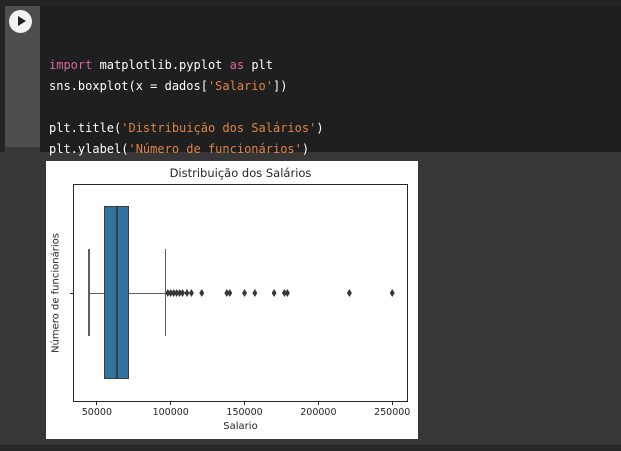 Image resolution: width=621 pixels, height=451 pixels. I want to click on code-token-str: 'Salario', so click(240, 86).